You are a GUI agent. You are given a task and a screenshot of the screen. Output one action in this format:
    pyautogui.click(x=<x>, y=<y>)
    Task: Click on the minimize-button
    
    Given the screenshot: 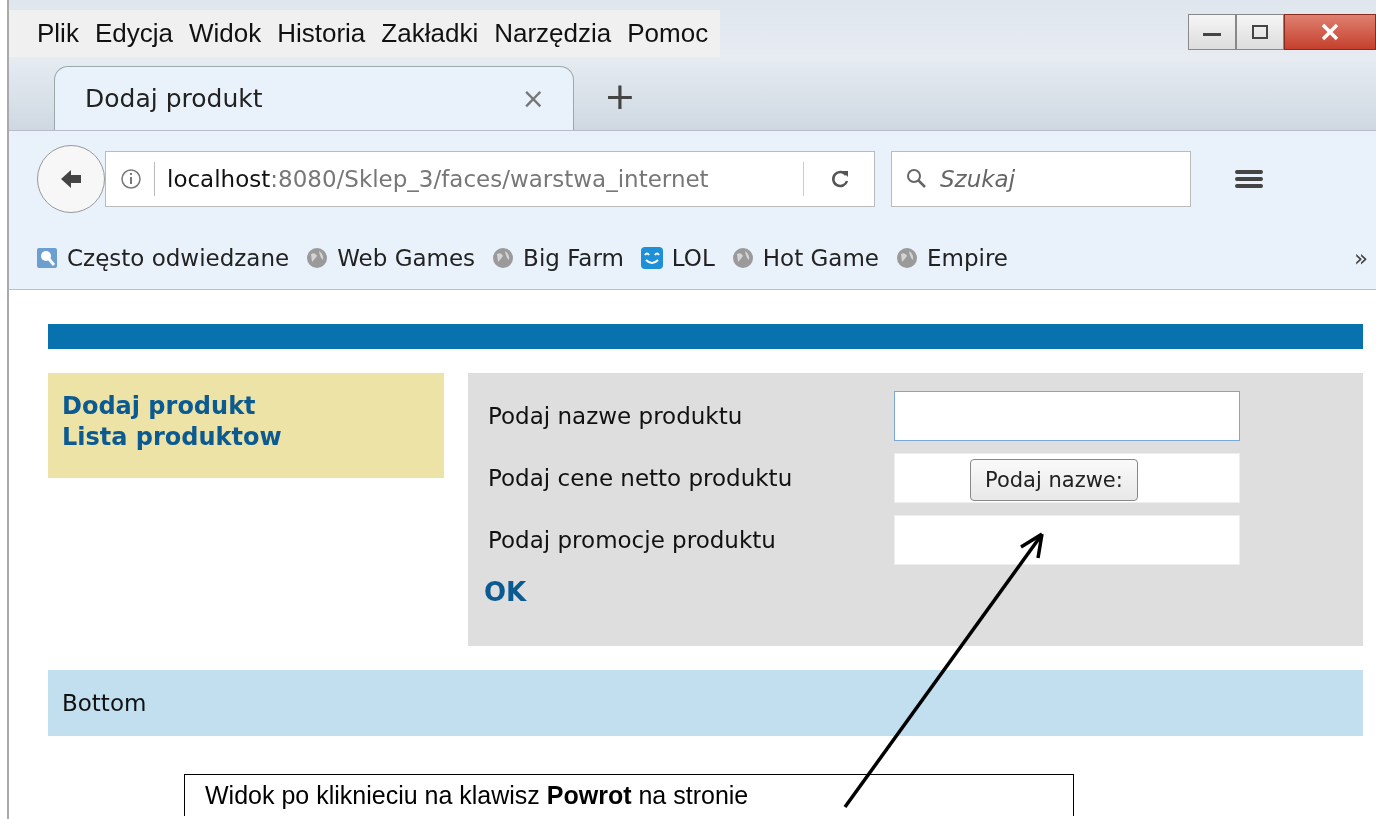 What is the action you would take?
    pyautogui.click(x=1212, y=32)
    